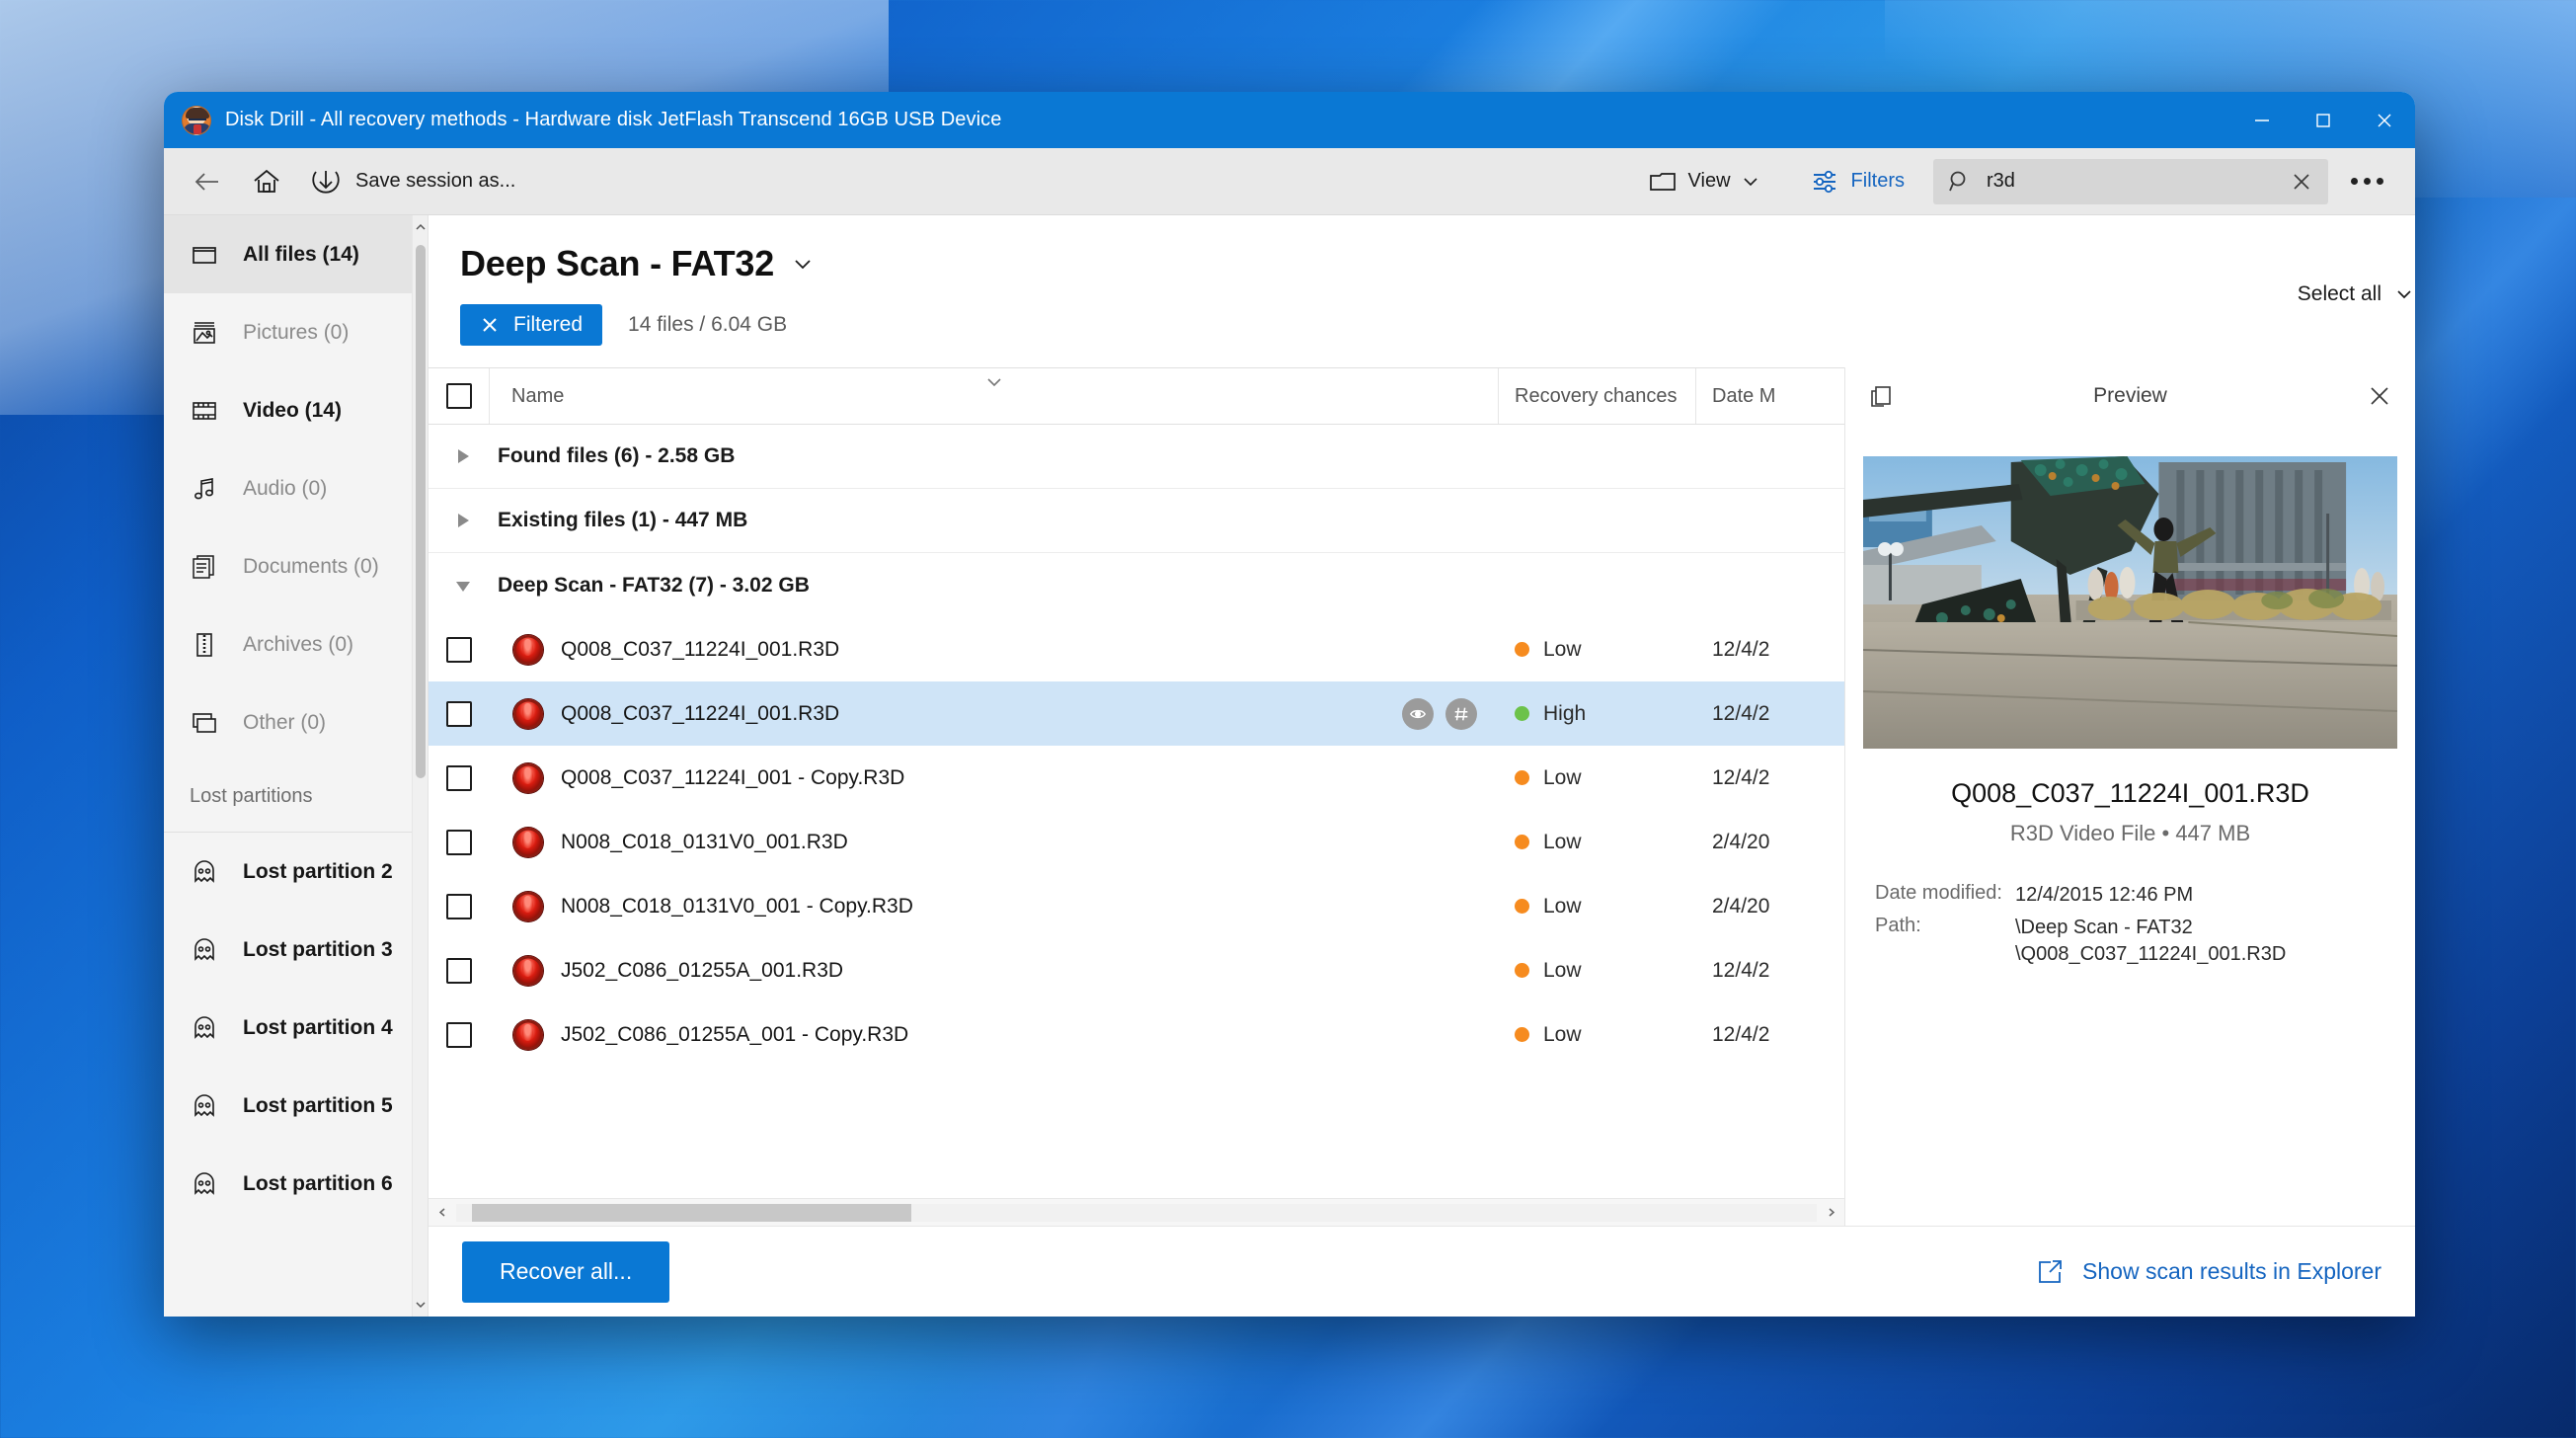 The width and height of the screenshot is (2576, 1438). What do you see at coordinates (2356, 294) in the screenshot?
I see `select-all-button: Select all` at bounding box center [2356, 294].